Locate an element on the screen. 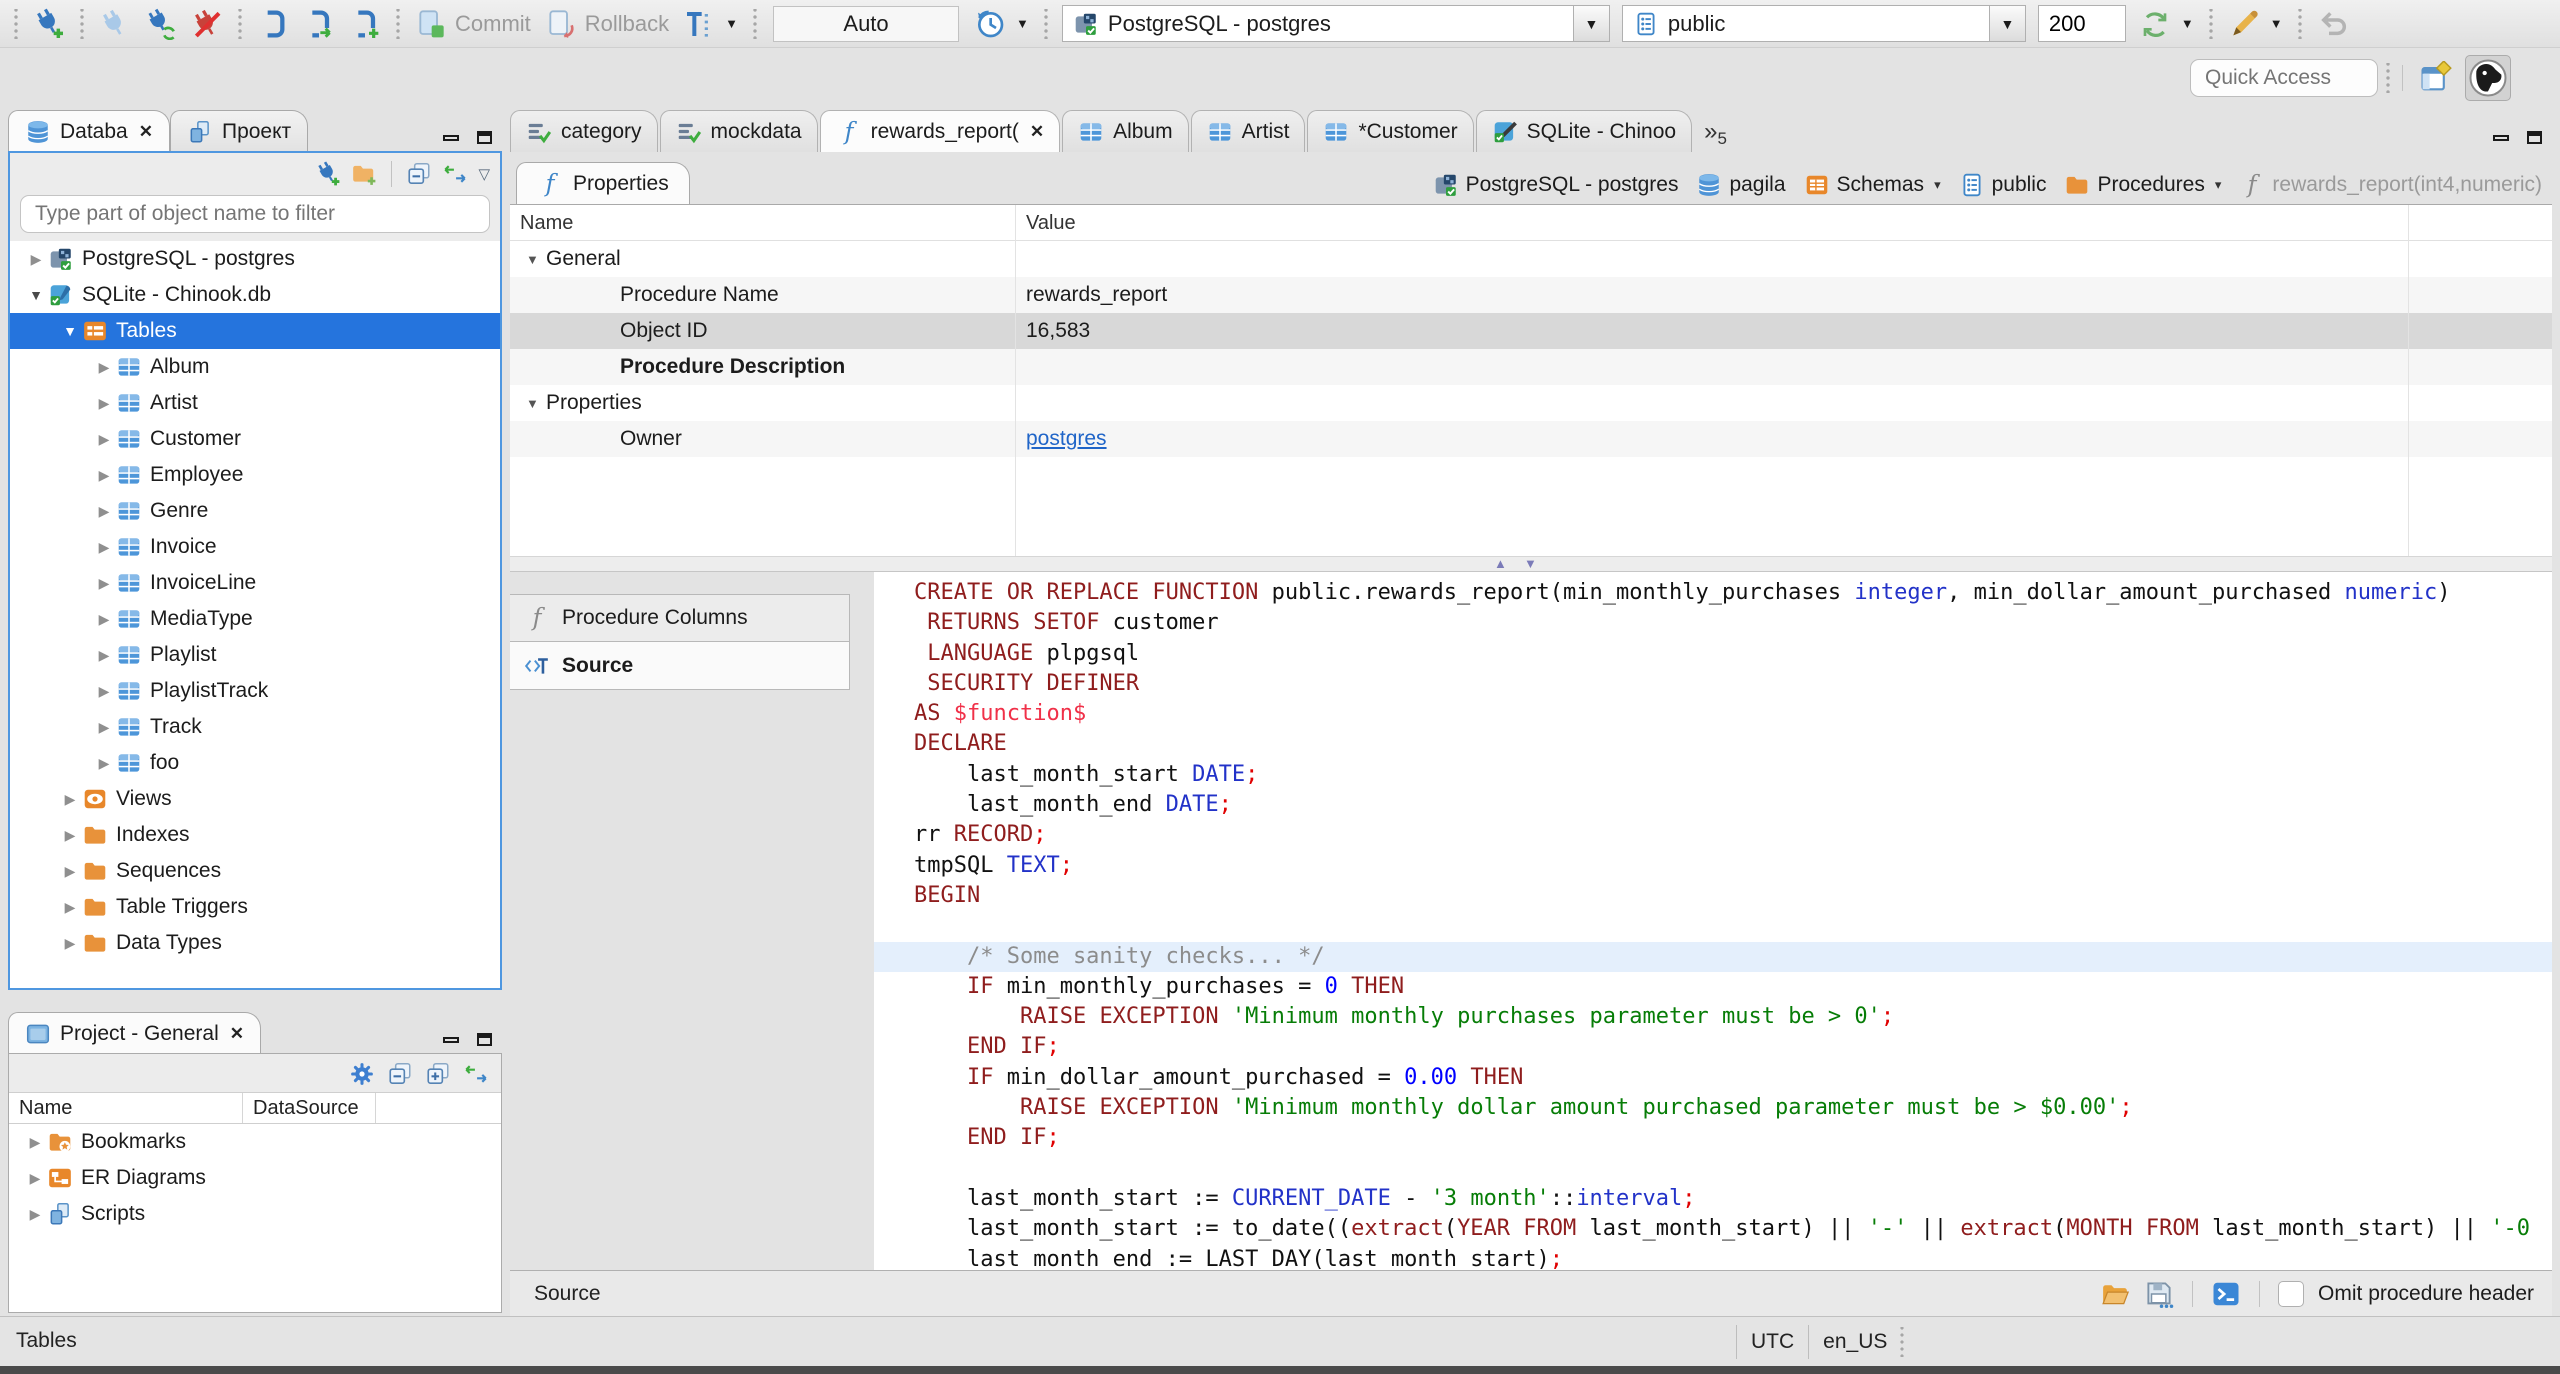 The width and height of the screenshot is (2560, 1374). tree-item-genre: ▶ Genre is located at coordinates (255, 511).